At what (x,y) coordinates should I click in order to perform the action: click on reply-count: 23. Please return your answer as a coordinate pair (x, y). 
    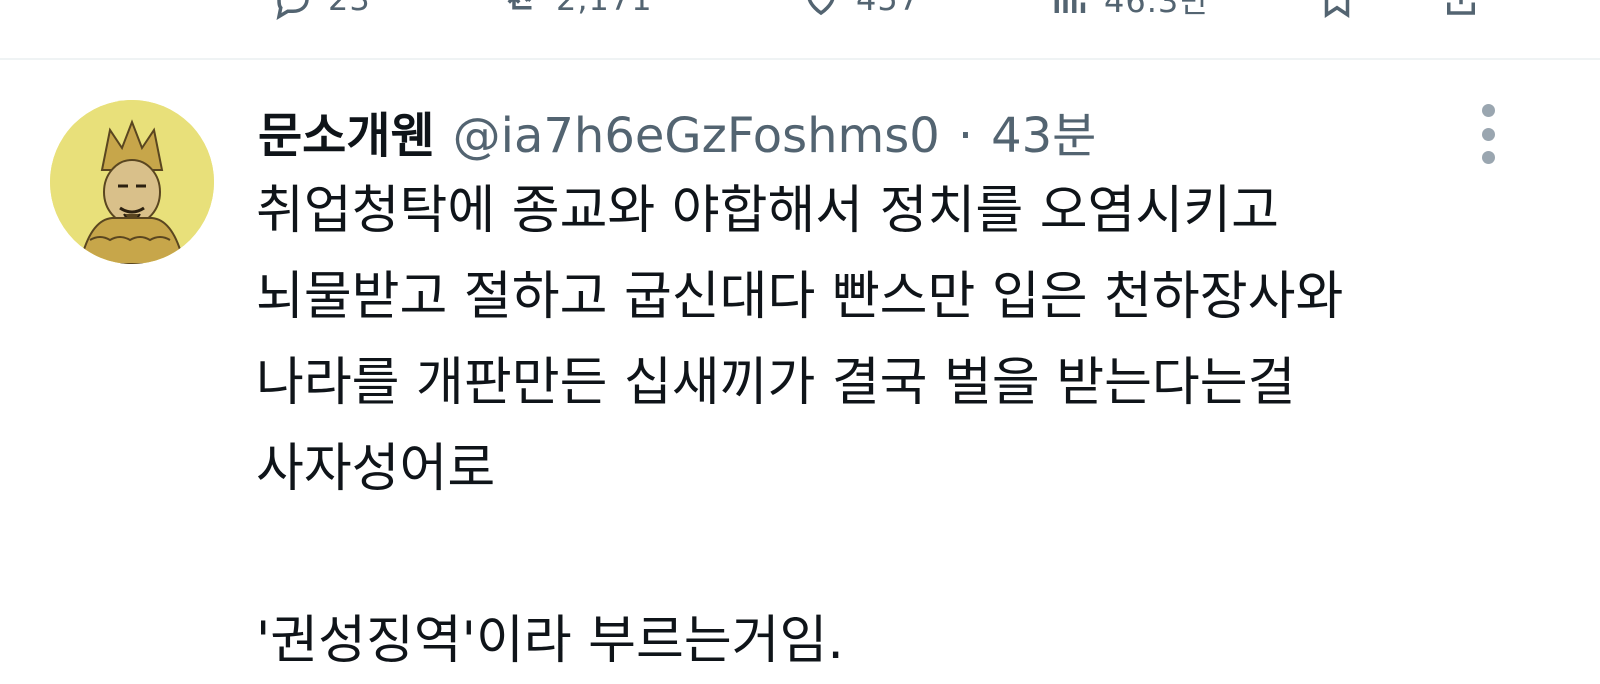
    Looking at the image, I should click on (349, 9).